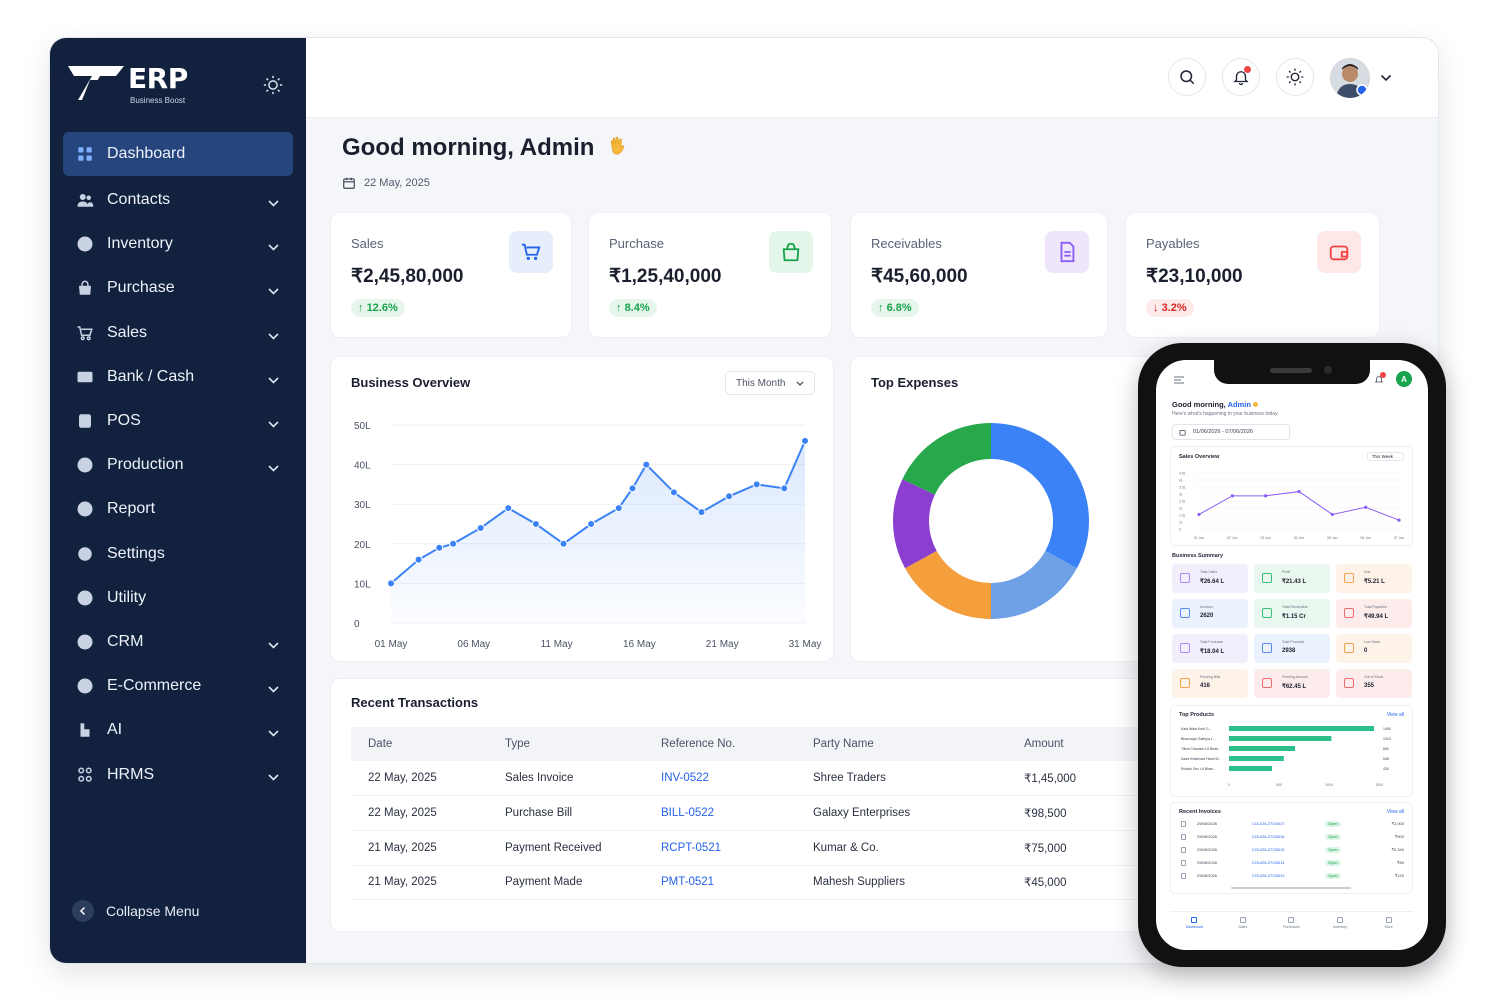  Describe the element at coordinates (1292, 824) in the screenshot. I see `list-item: 29/06/2026 COU/26-27/33017 Open ₹1,000` at that location.